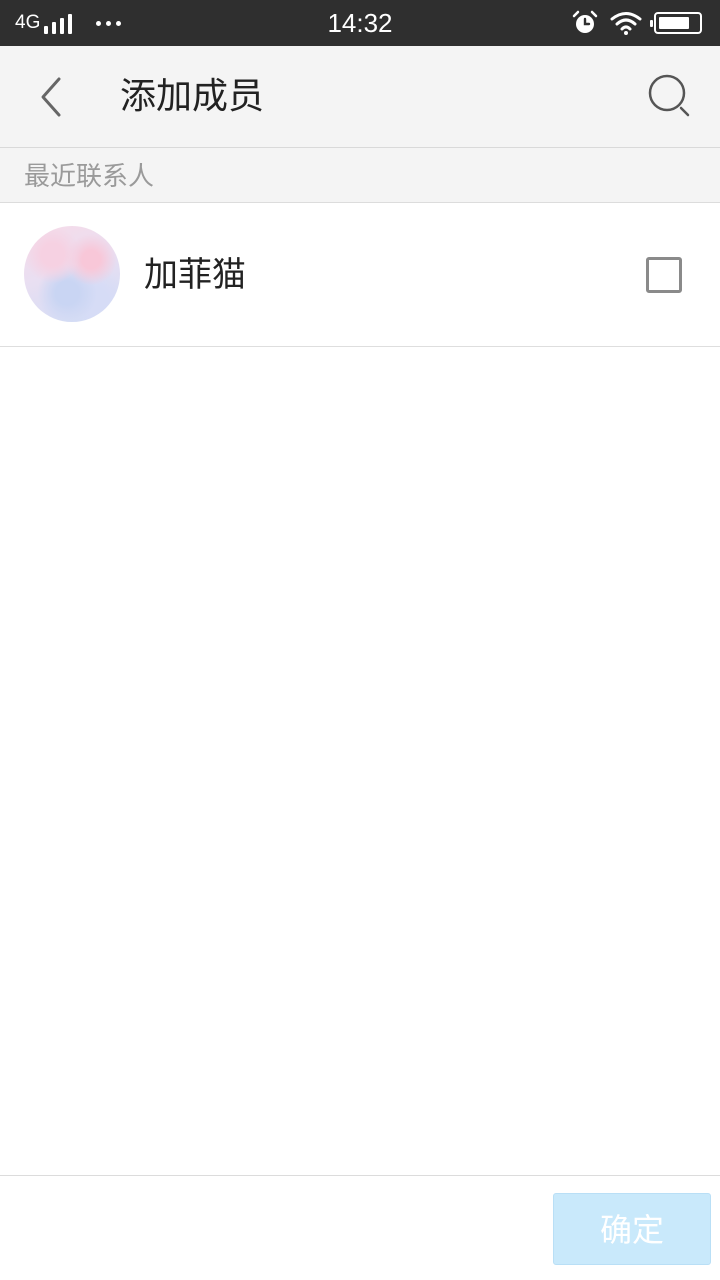 The image size is (720, 1280). Describe the element at coordinates (89, 177) in the screenshot. I see `section-label: 最近联系人` at that location.